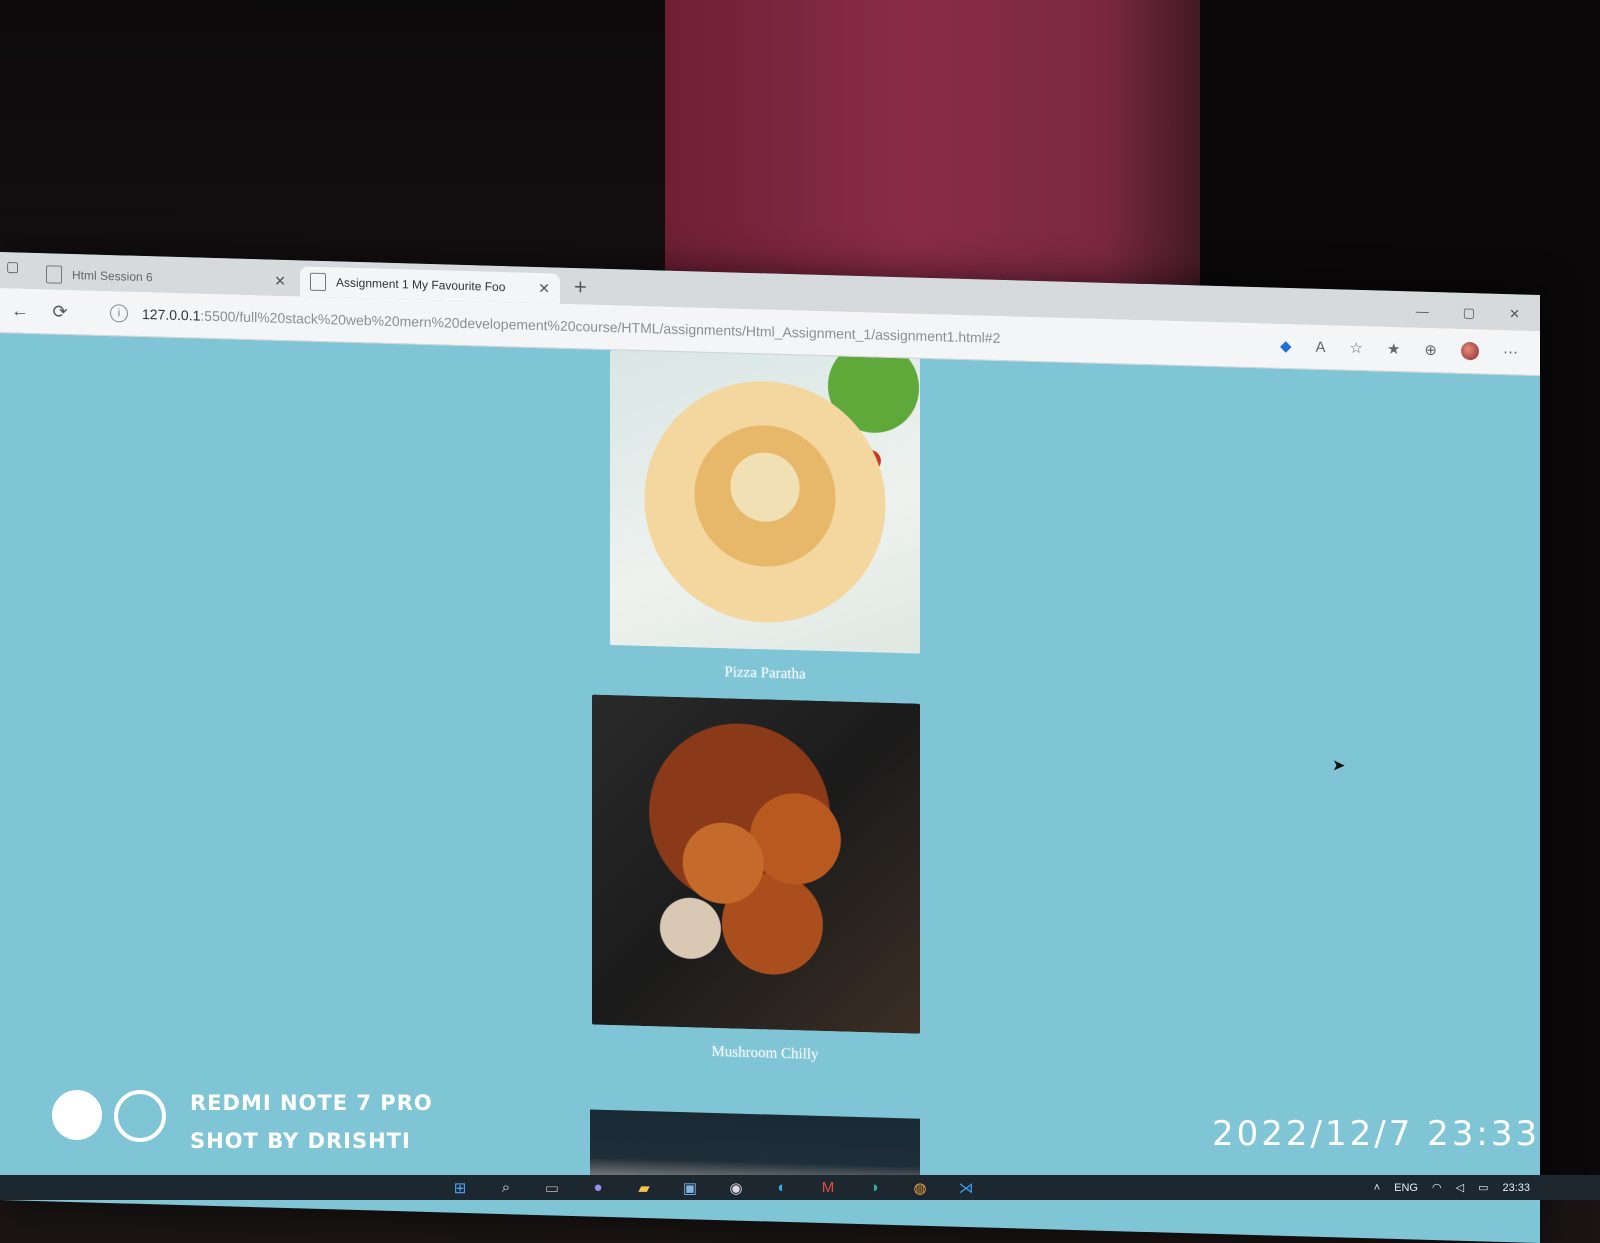  I want to click on camera-logo, so click(109, 1116).